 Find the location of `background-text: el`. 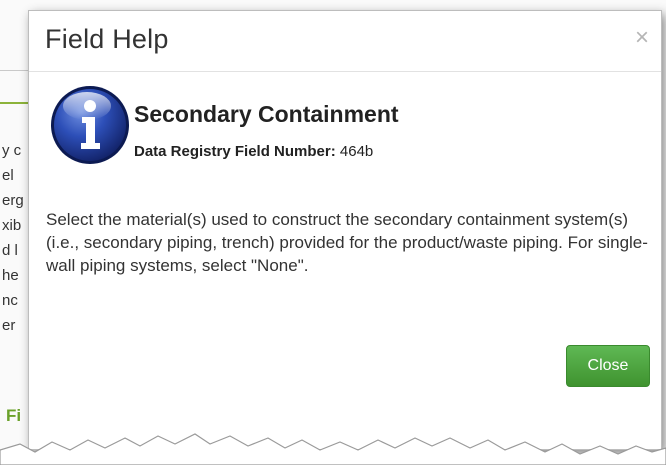

background-text: el is located at coordinates (8, 175).